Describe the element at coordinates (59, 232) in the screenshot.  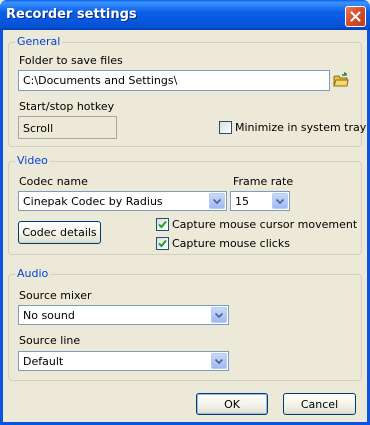
I see `codec-details-button: Codec details` at that location.